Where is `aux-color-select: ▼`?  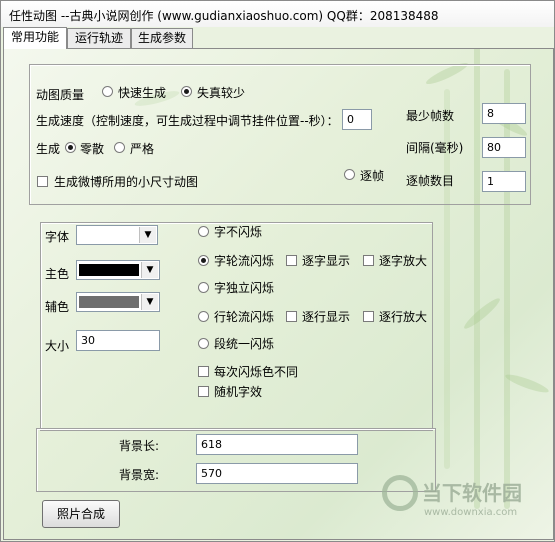 aux-color-select: ▼ is located at coordinates (118, 302).